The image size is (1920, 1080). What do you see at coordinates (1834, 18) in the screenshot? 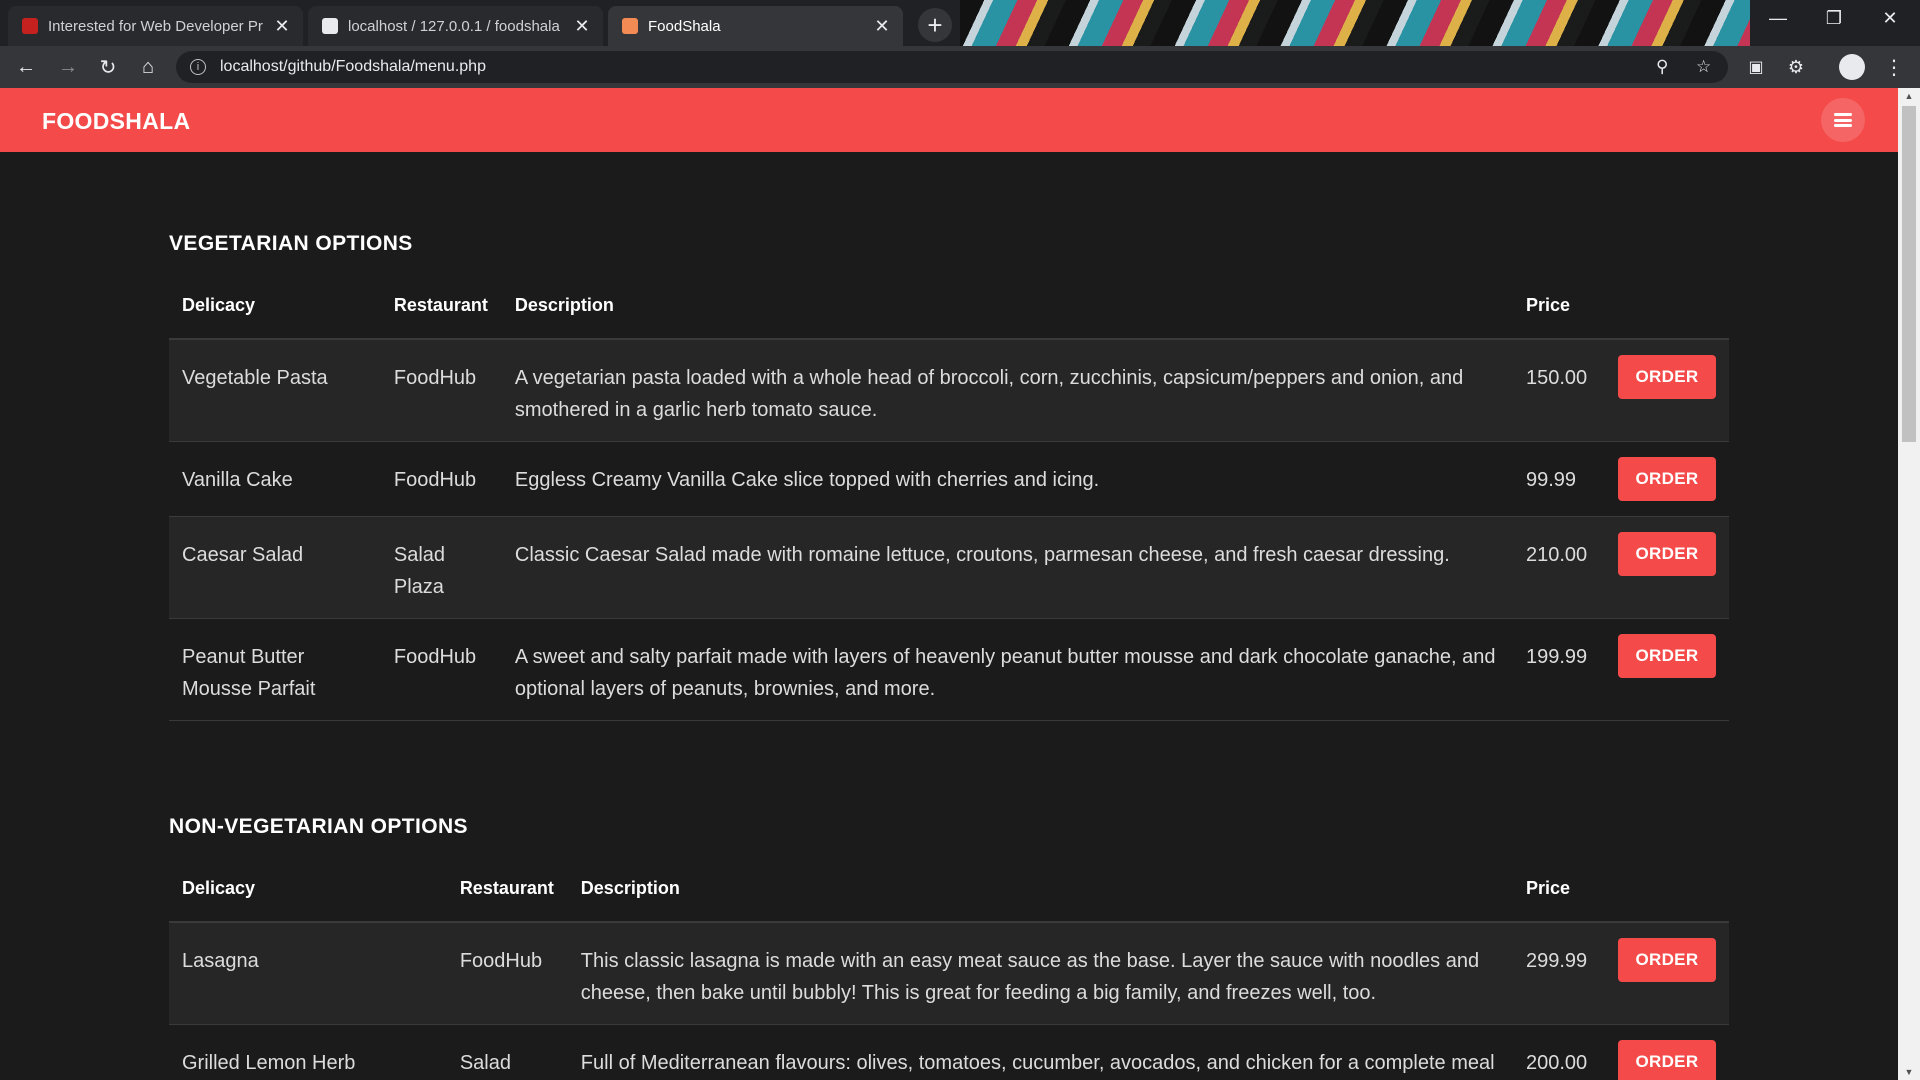
I see `restore-window-icon: ❐` at bounding box center [1834, 18].